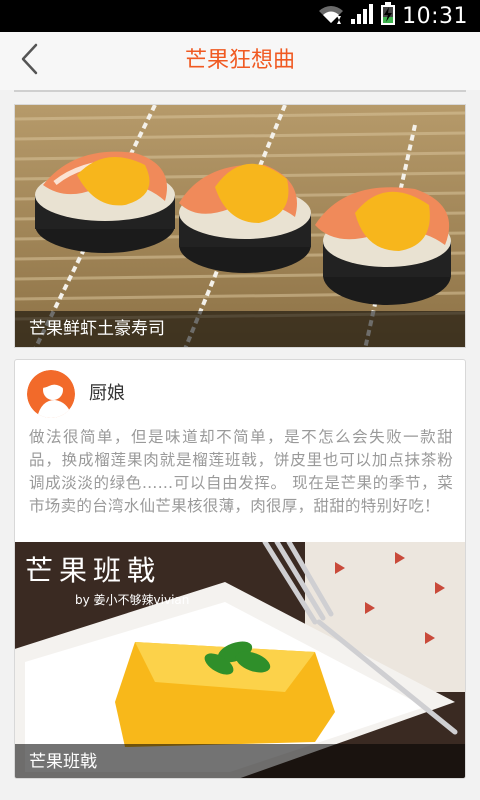  What do you see at coordinates (435, 16) in the screenshot?
I see `status-time: 10:31` at bounding box center [435, 16].